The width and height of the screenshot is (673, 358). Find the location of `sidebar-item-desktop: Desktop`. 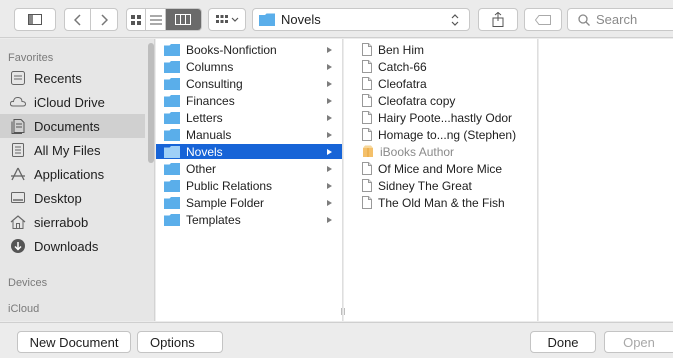

sidebar-item-desktop: Desktop is located at coordinates (72, 198).